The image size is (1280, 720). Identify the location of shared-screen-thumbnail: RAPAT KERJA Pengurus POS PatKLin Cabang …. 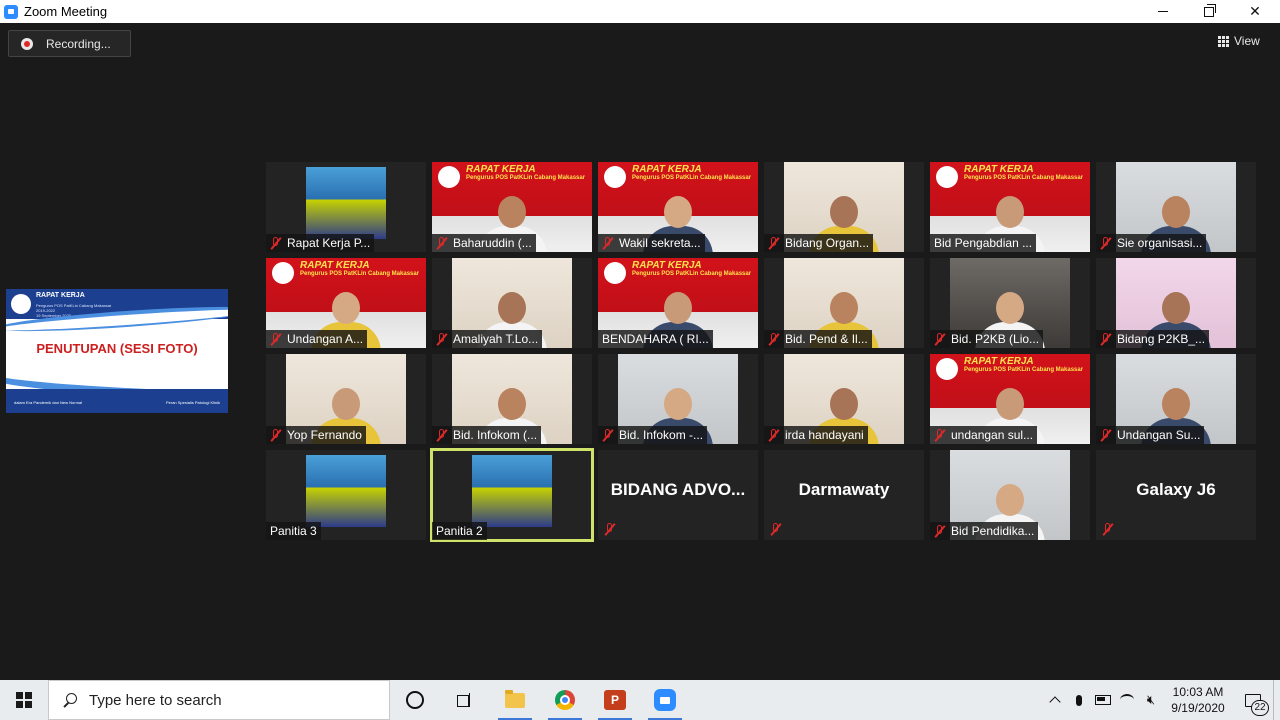
(117, 351).